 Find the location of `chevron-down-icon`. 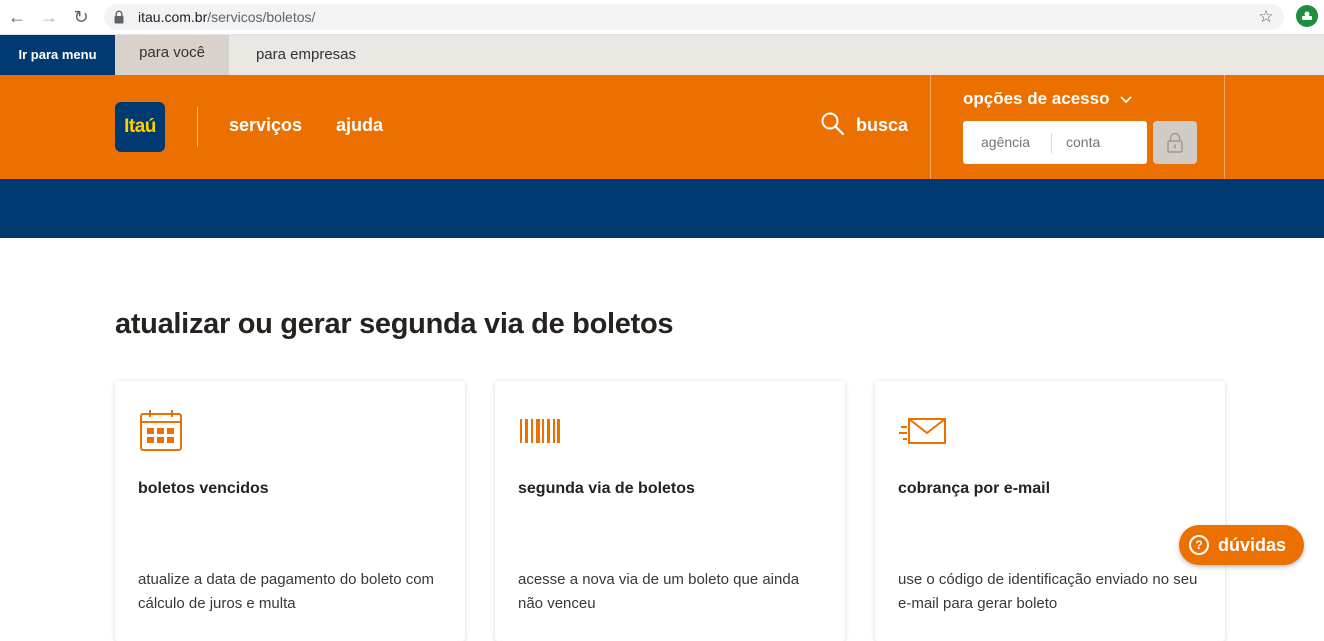

chevron-down-icon is located at coordinates (1126, 100).